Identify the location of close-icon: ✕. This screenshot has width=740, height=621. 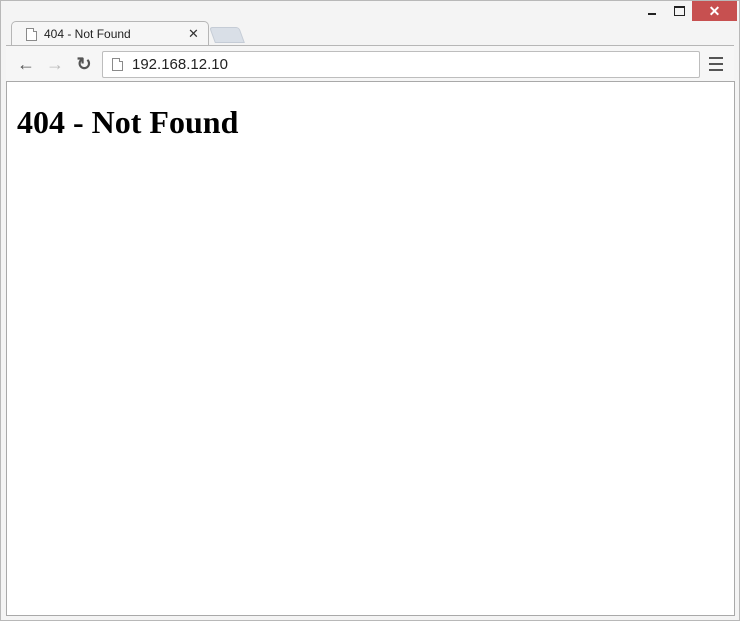
(714, 10).